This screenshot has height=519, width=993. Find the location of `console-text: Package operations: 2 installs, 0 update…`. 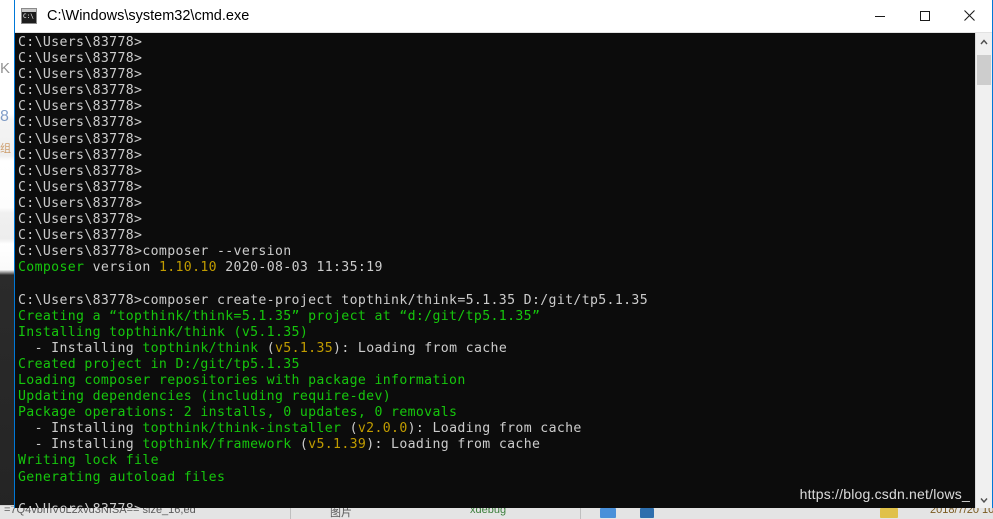

console-text: Package operations: 2 installs, 0 update… is located at coordinates (238, 413).